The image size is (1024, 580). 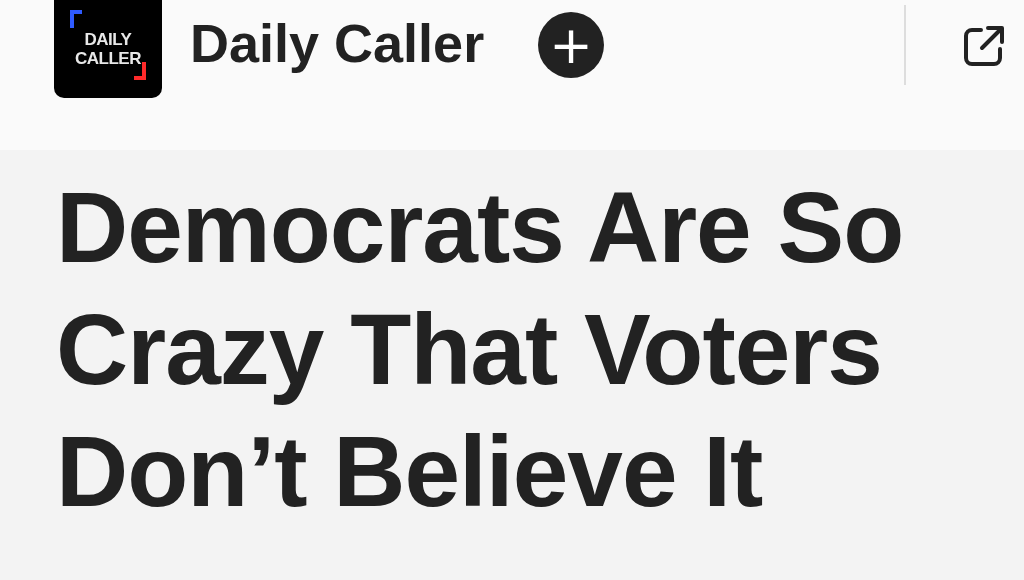 What do you see at coordinates (984, 46) in the screenshot?
I see `open-external-icon` at bounding box center [984, 46].